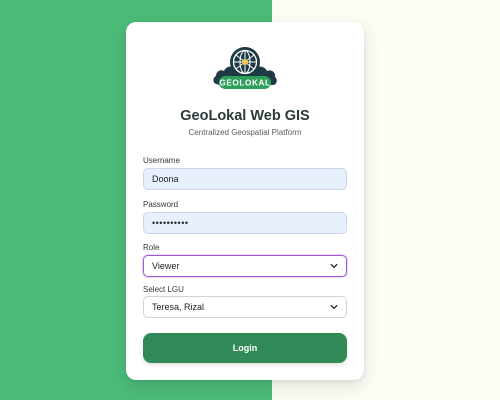 The width and height of the screenshot is (500, 400). What do you see at coordinates (245, 223) in the screenshot?
I see `password-input: ••••••••••` at bounding box center [245, 223].